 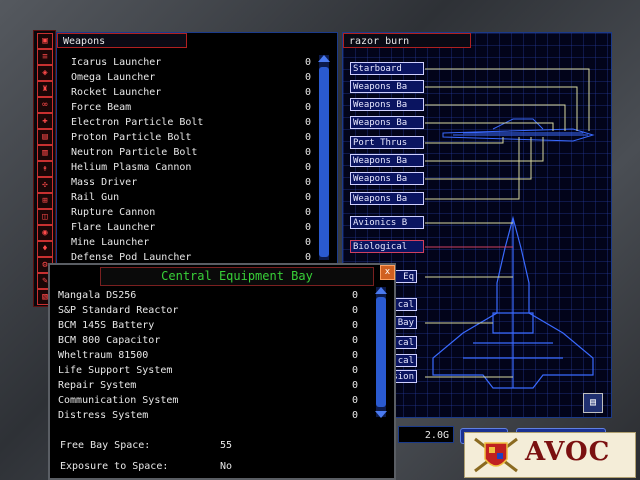 What do you see at coordinates (118, 310) in the screenshot?
I see `equipment-name: S&P Standard Reactor` at bounding box center [118, 310].